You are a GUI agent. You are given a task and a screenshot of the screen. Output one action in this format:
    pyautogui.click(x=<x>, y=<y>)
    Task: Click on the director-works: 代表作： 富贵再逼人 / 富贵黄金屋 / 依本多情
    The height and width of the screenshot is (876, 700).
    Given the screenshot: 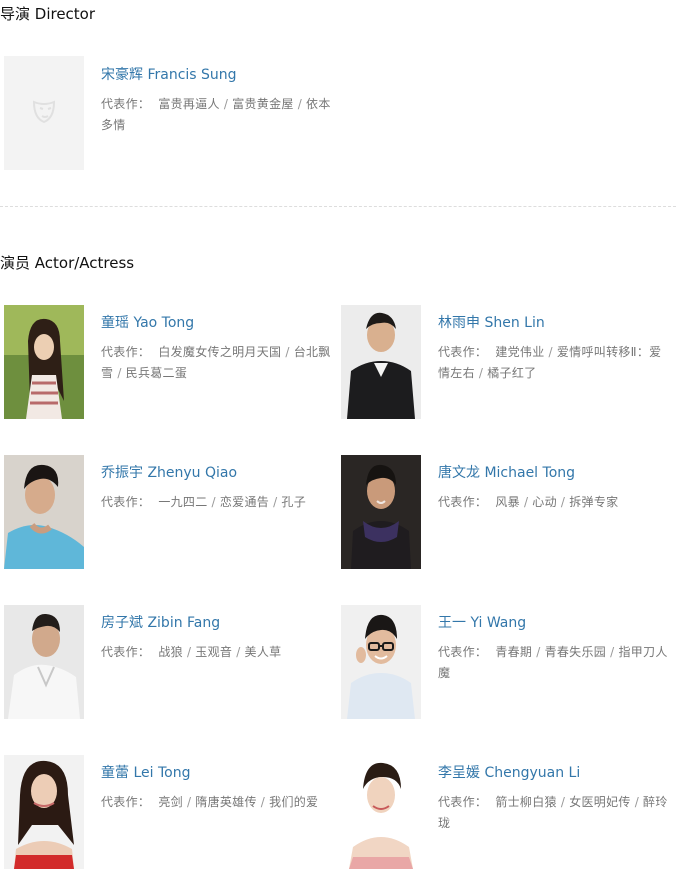 What is the action you would take?
    pyautogui.click(x=216, y=114)
    